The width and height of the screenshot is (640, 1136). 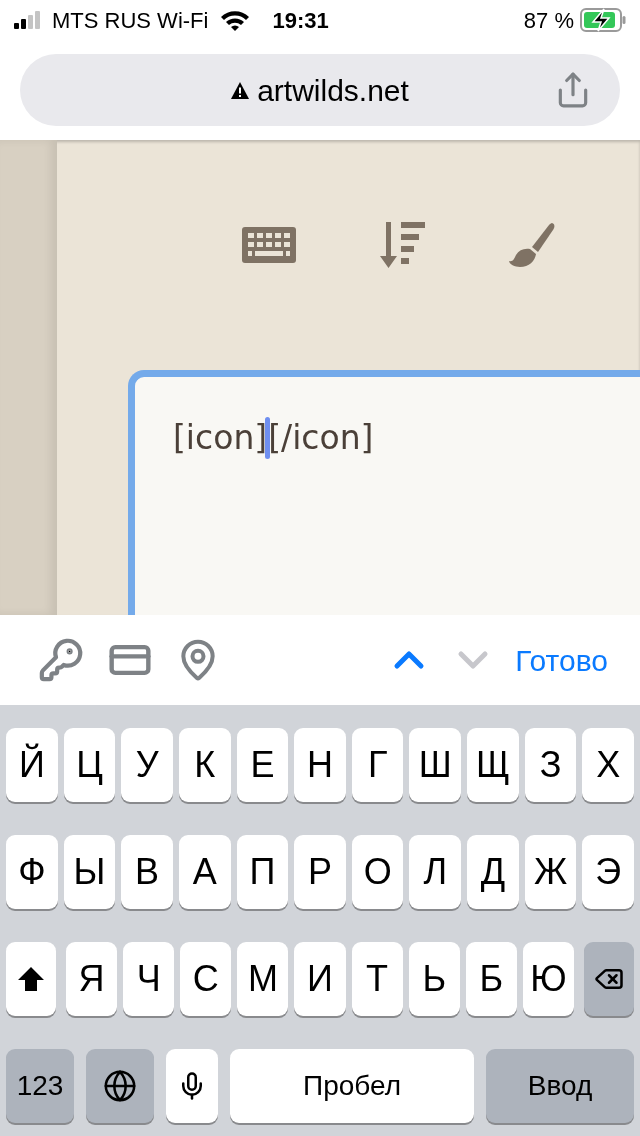 What do you see at coordinates (32, 872) in the screenshot?
I see `letter-key: Ф` at bounding box center [32, 872].